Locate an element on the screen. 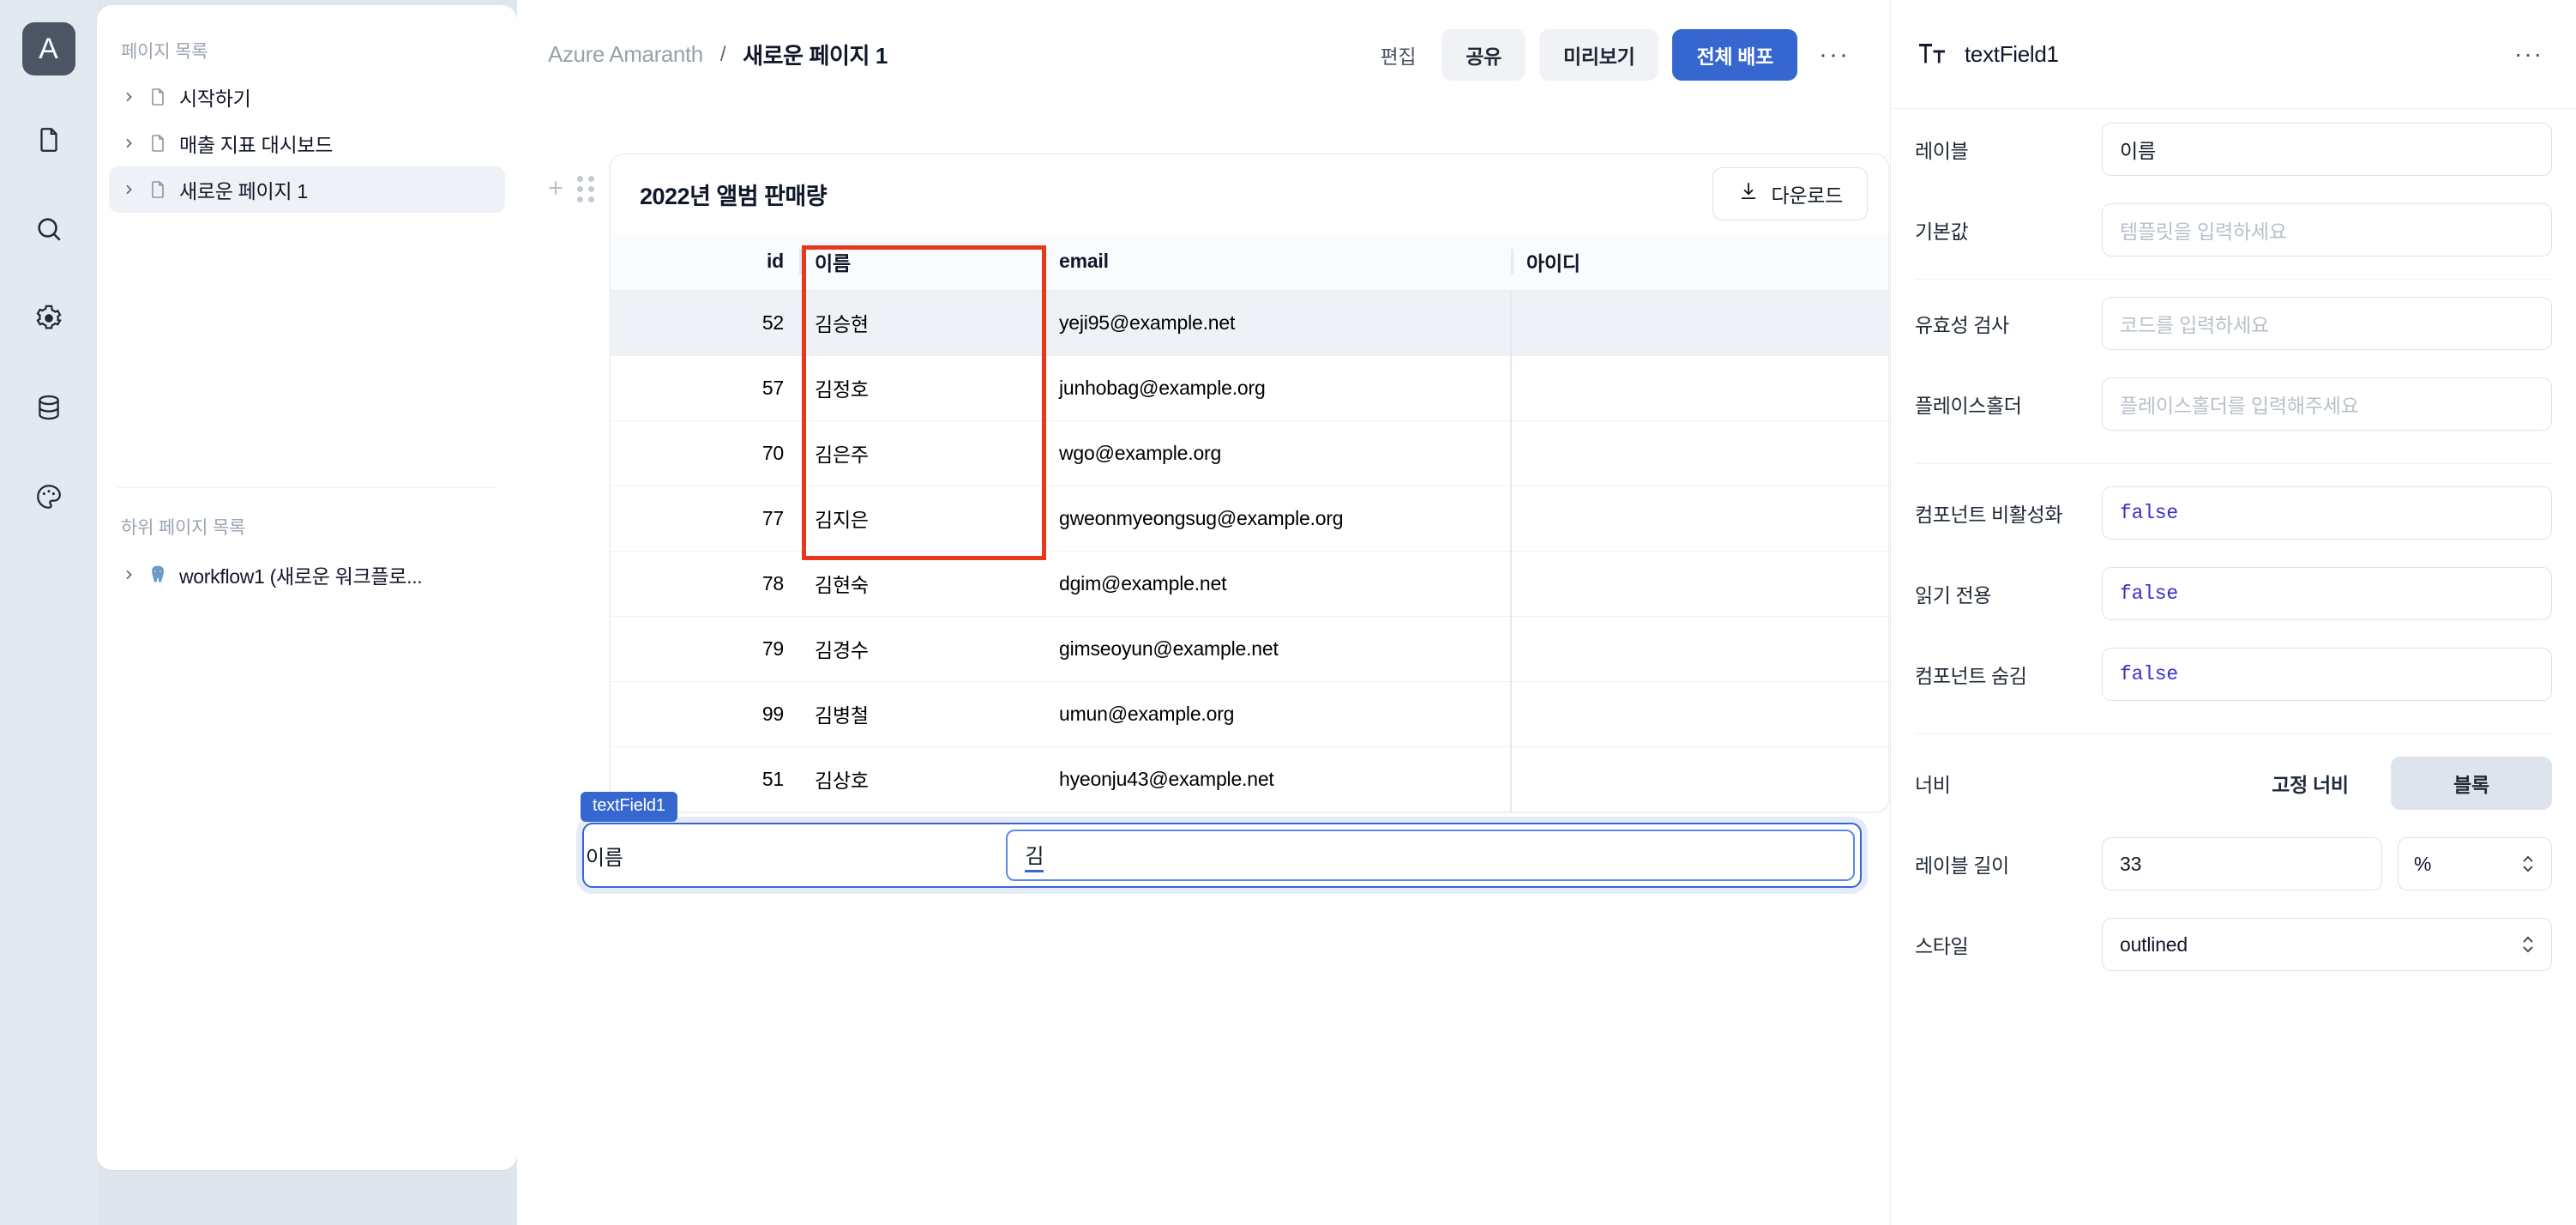 This screenshot has width=2576, height=1225. property-row-style: 스타일 outlined is located at coordinates (2233, 944).